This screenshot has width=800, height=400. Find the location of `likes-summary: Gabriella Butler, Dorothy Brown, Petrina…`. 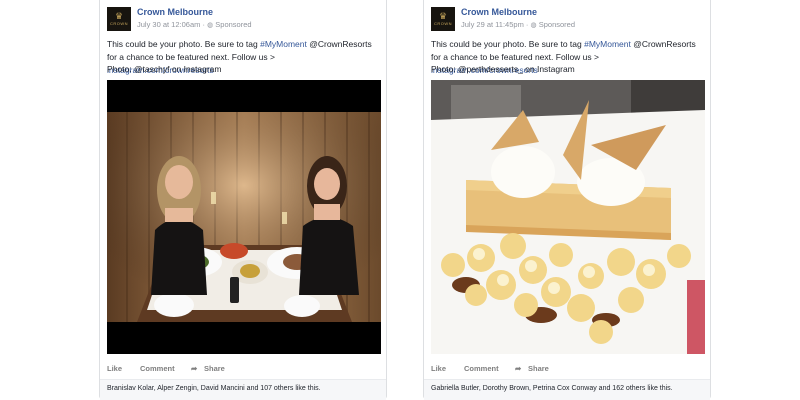

likes-summary: Gabriella Butler, Dorothy Brown, Petrina… is located at coordinates (552, 388).